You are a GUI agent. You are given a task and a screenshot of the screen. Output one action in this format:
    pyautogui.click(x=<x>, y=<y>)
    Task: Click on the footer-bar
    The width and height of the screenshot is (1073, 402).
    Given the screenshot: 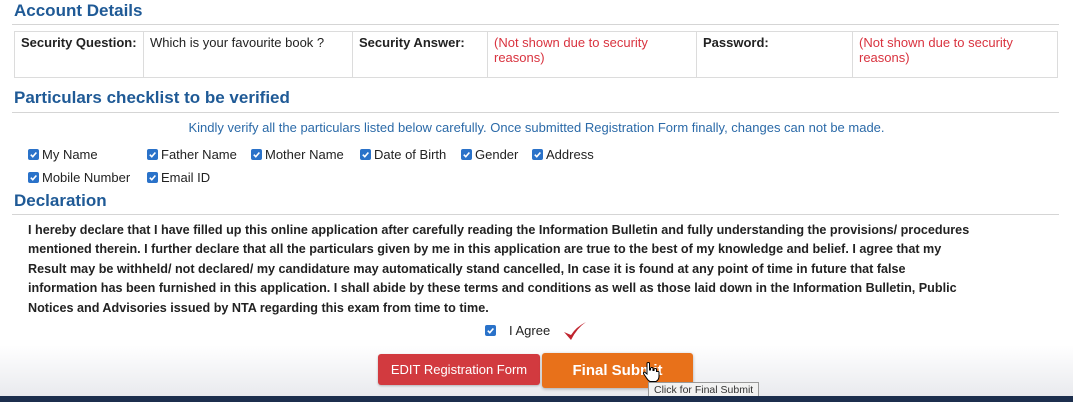 What is the action you would take?
    pyautogui.click(x=536, y=399)
    